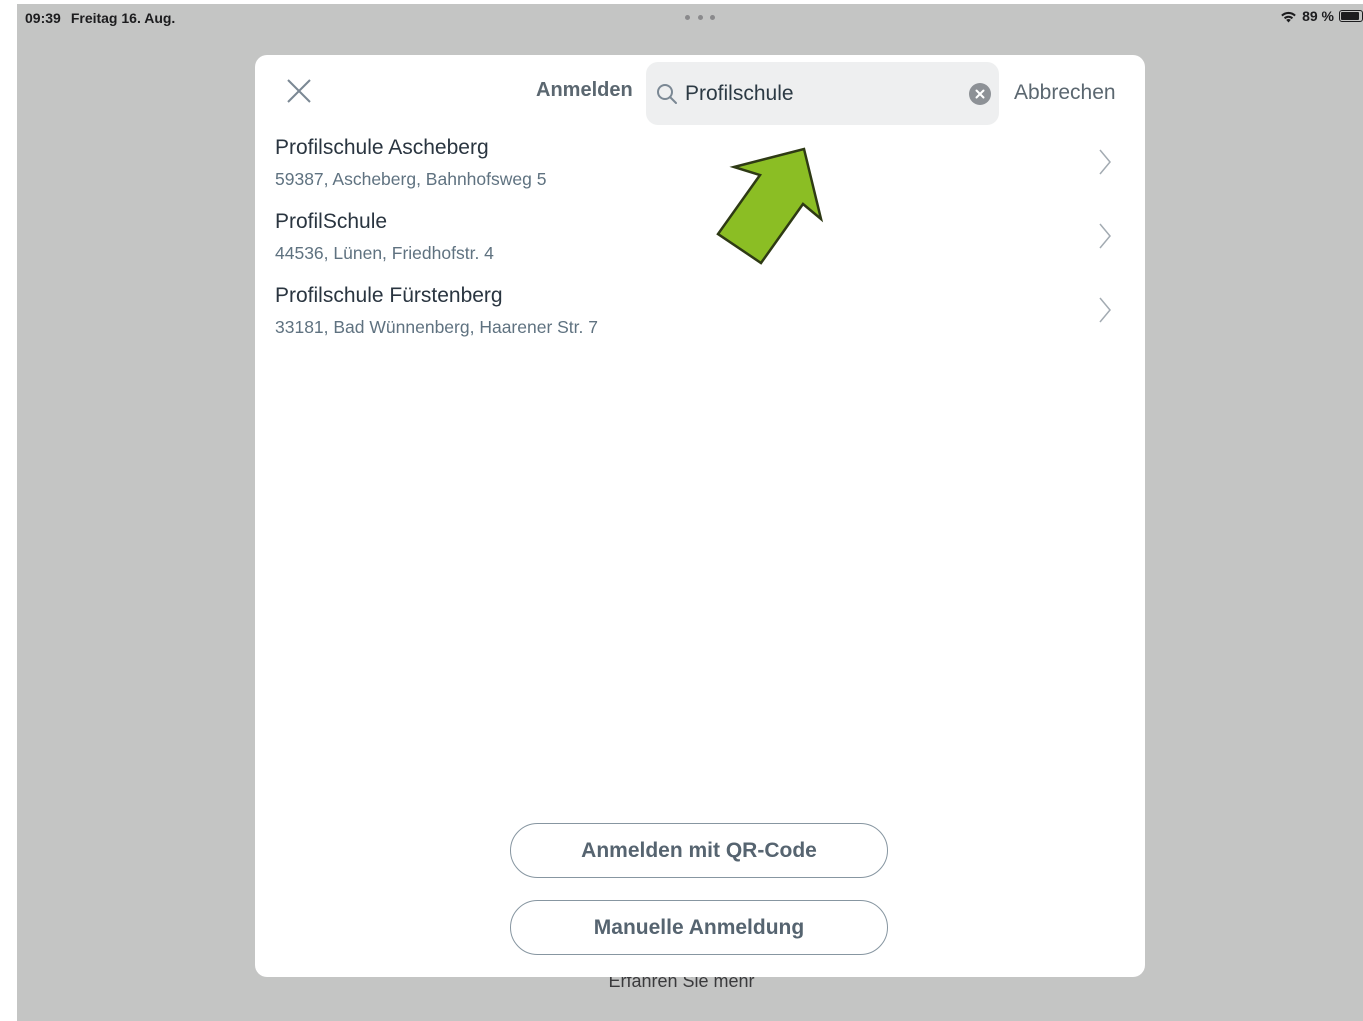  What do you see at coordinates (331, 221) in the screenshot?
I see `result-name: ProfilSchule` at bounding box center [331, 221].